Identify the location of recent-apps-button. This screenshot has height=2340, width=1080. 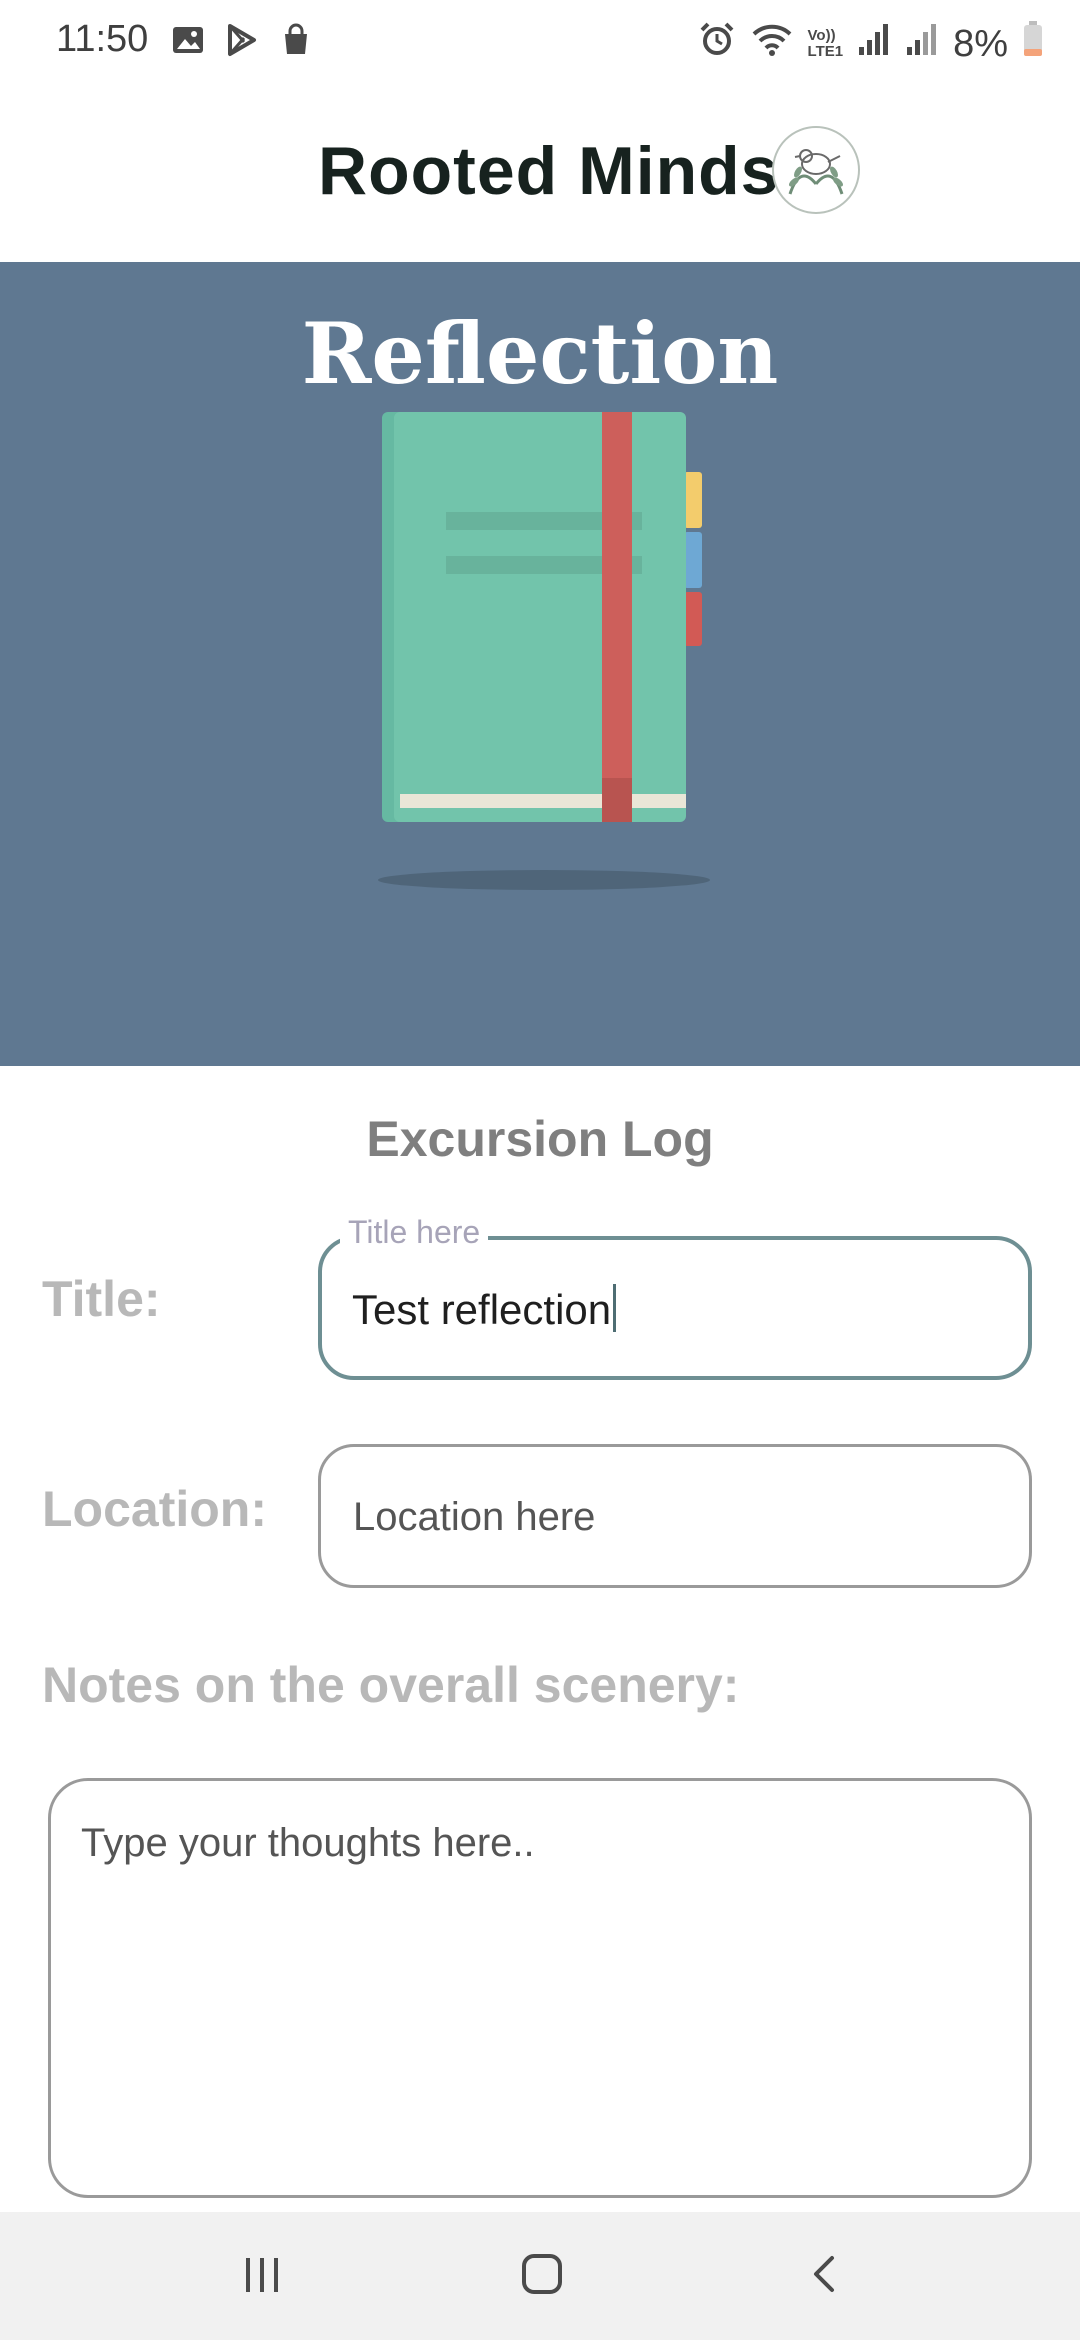
(262, 2276).